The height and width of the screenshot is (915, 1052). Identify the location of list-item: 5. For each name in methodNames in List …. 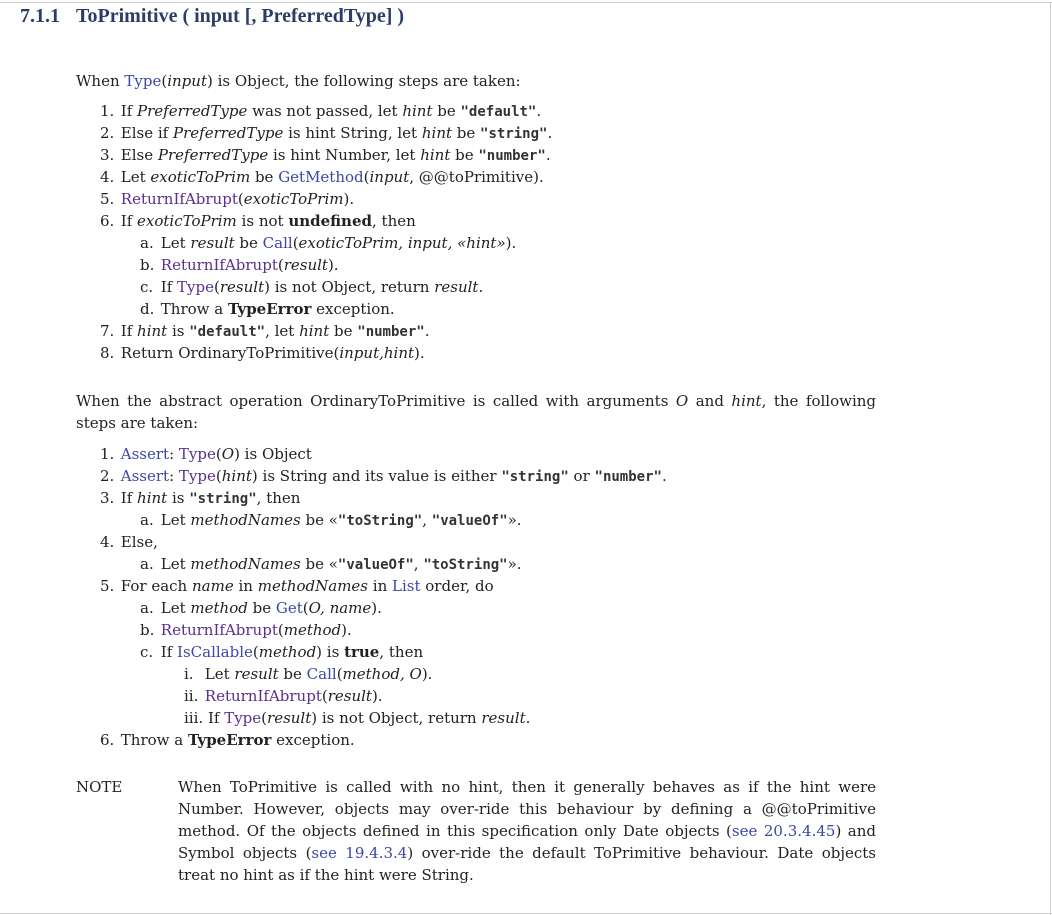
(297, 586).